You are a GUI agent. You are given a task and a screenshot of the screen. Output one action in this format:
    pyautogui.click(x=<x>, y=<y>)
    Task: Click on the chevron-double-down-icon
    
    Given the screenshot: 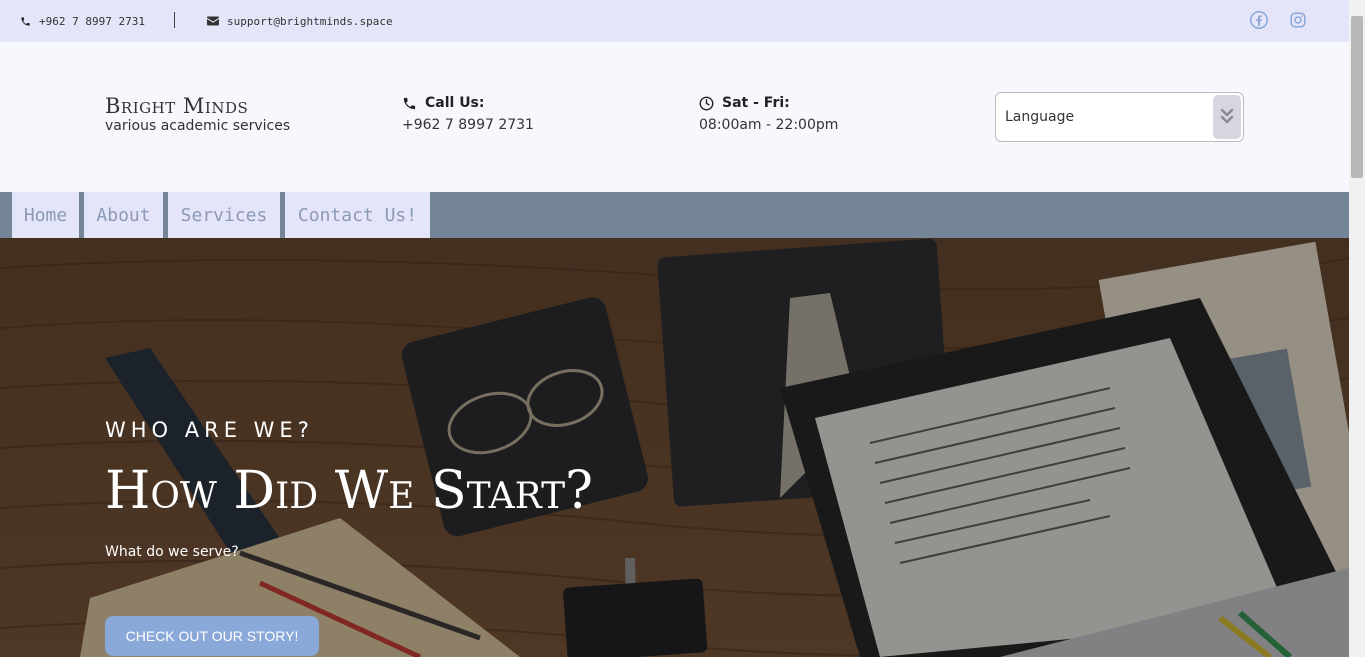 What is the action you would take?
    pyautogui.click(x=1227, y=117)
    